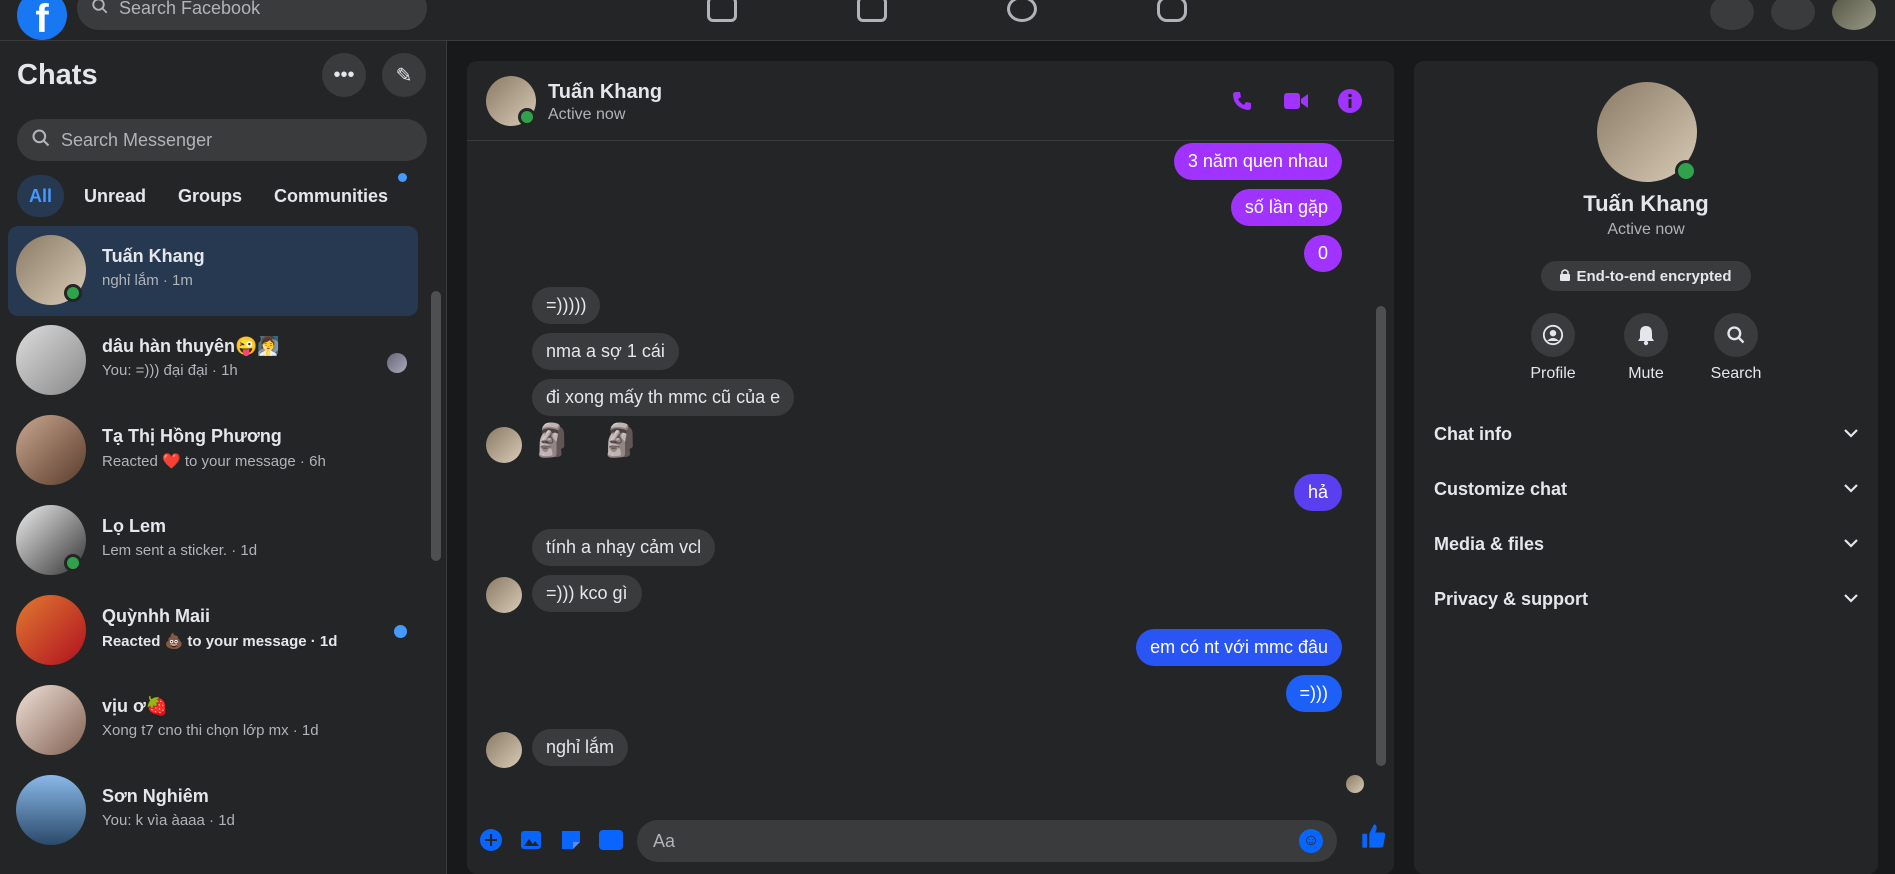 Image resolution: width=1895 pixels, height=874 pixels. I want to click on message-bubble-incoming: =))))), so click(566, 305).